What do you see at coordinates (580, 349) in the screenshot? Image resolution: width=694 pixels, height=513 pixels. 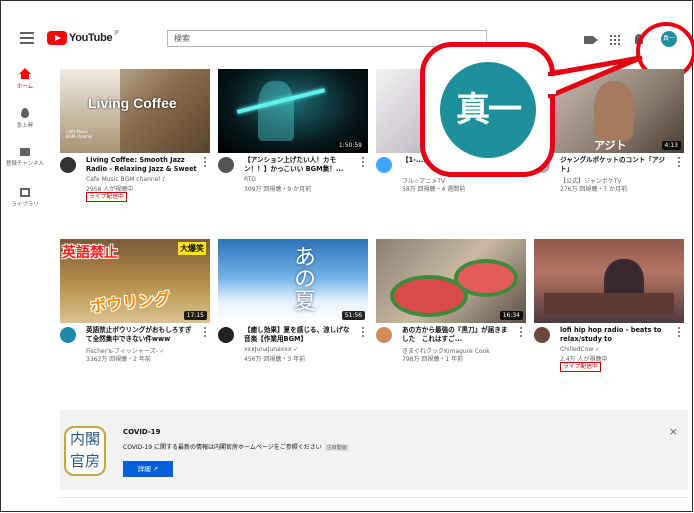 I see `channel-name: ChilledCow ✓` at bounding box center [580, 349].